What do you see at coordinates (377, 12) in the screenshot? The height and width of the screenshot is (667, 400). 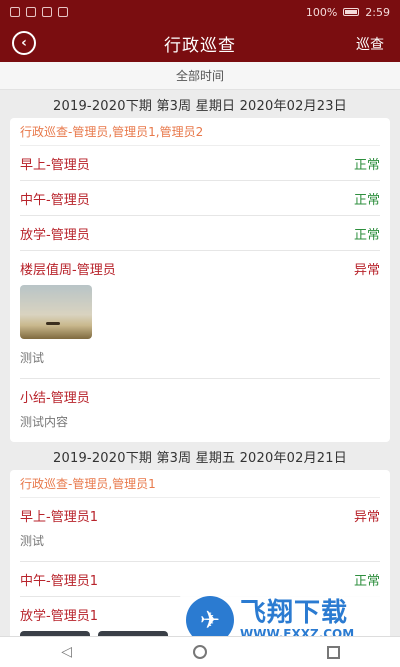 I see `clock: 2:59` at bounding box center [377, 12].